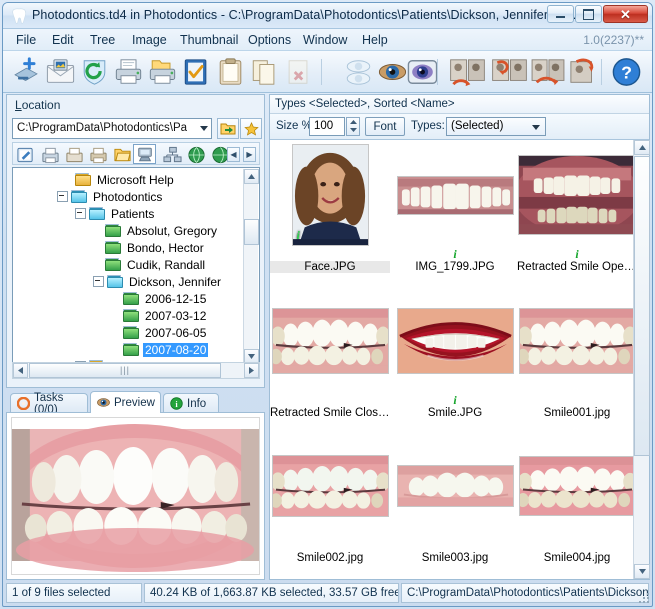 The image size is (655, 609). Describe the element at coordinates (165, 315) in the screenshot. I see `tree-node: 2007-03-12` at that location.